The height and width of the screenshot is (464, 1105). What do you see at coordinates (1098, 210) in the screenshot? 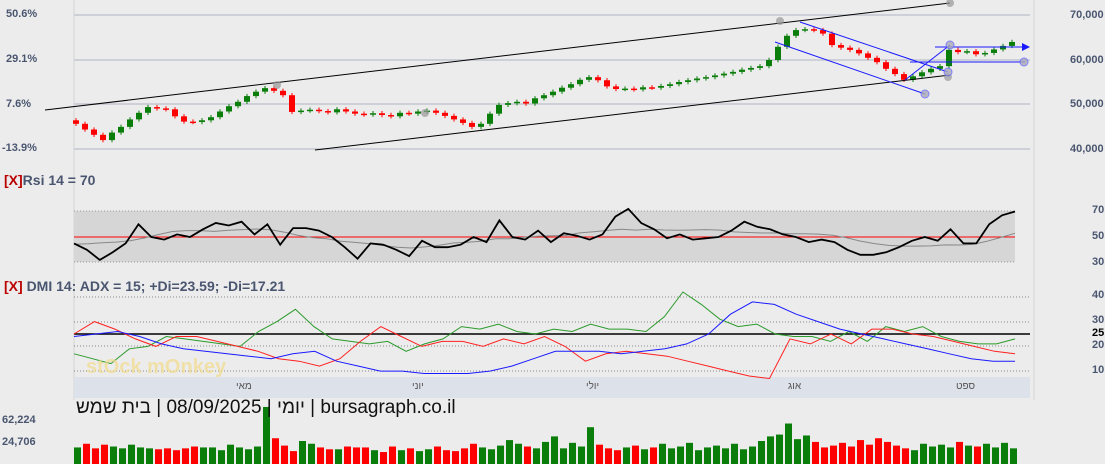
I see `rsi-tick: 70` at bounding box center [1098, 210].